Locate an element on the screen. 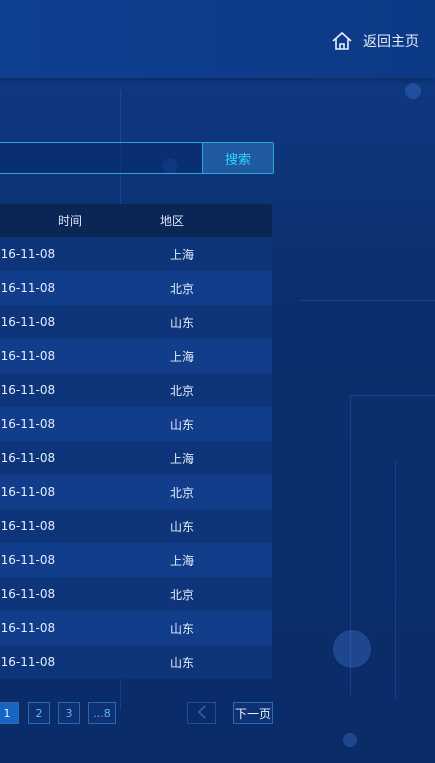 This screenshot has height=763, width=435. table-header: 时间 地区 is located at coordinates (136, 220).